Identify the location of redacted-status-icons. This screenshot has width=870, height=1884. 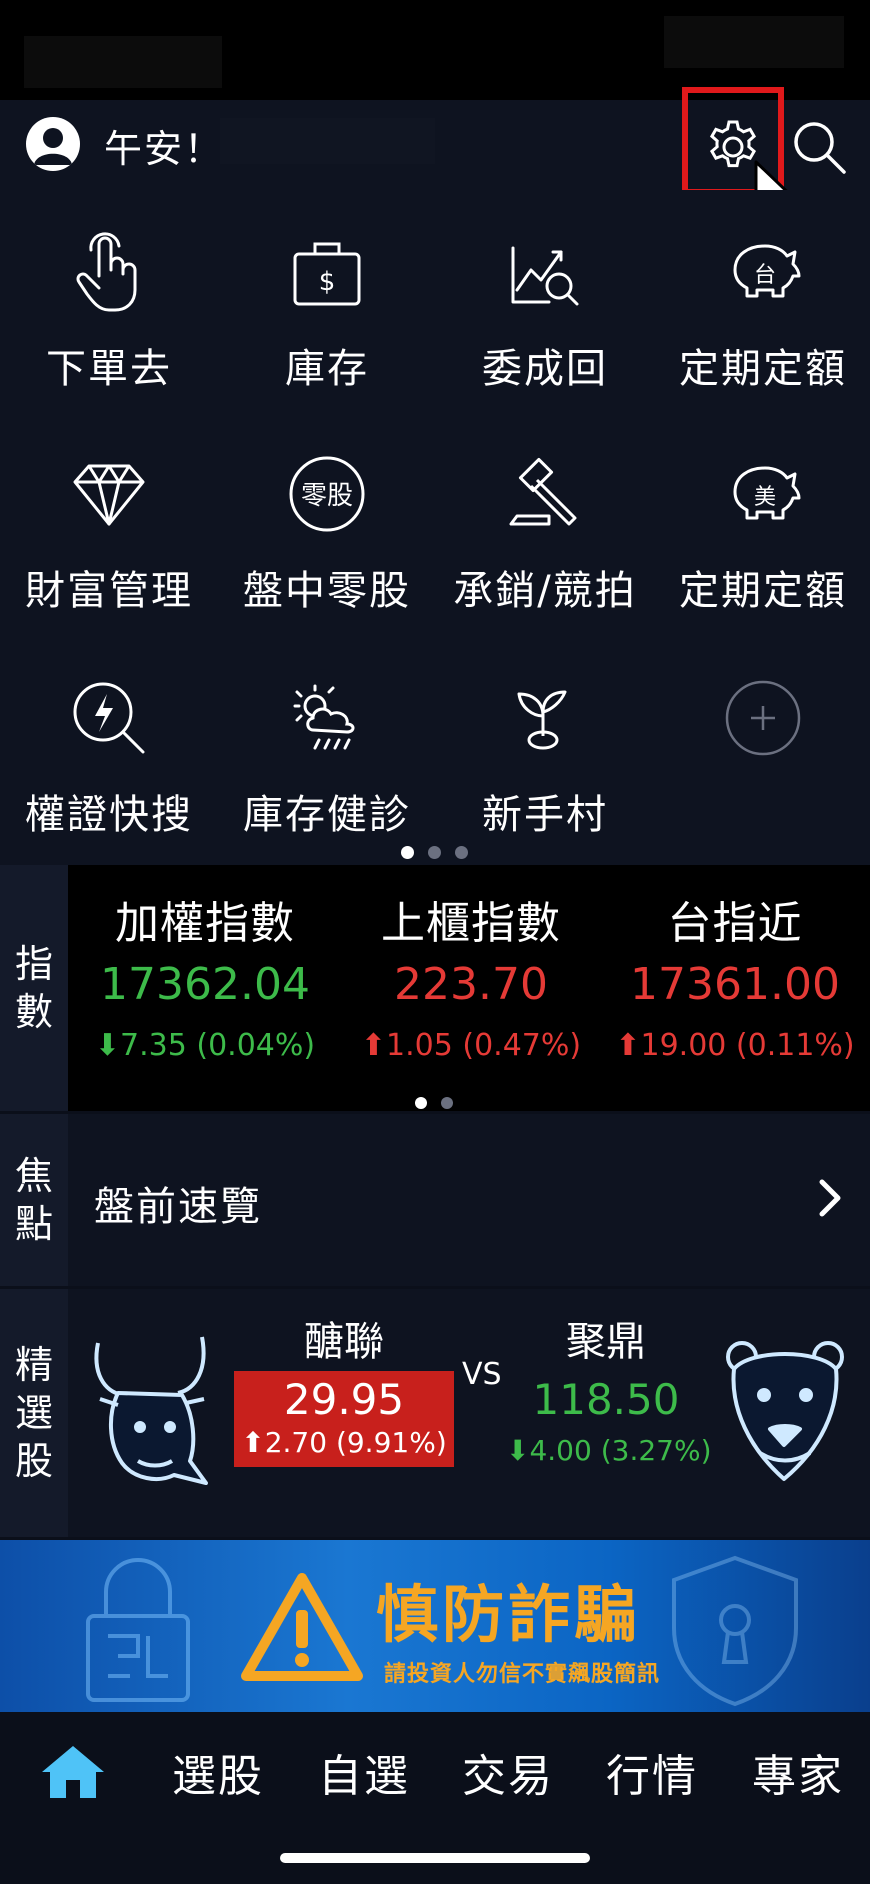
(754, 42).